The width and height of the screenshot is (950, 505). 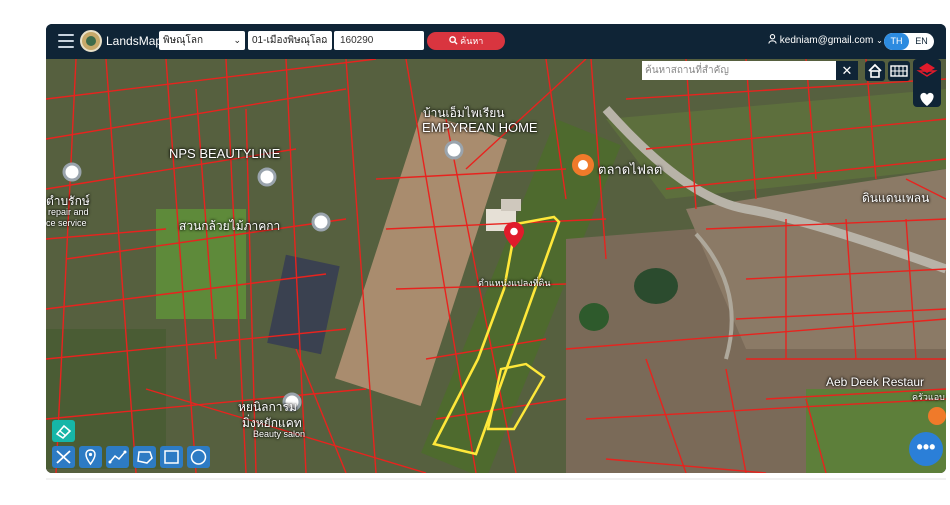 I want to click on search-button-label: ค้นหา, so click(x=472, y=41).